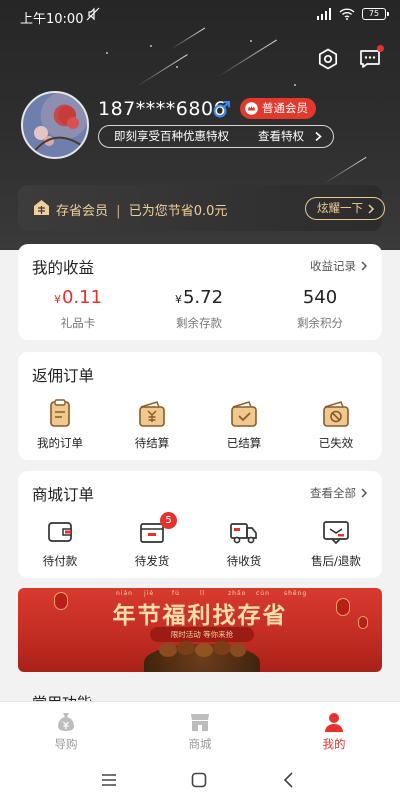 The image size is (400, 800). I want to click on nav-label: 我的, so click(334, 744).